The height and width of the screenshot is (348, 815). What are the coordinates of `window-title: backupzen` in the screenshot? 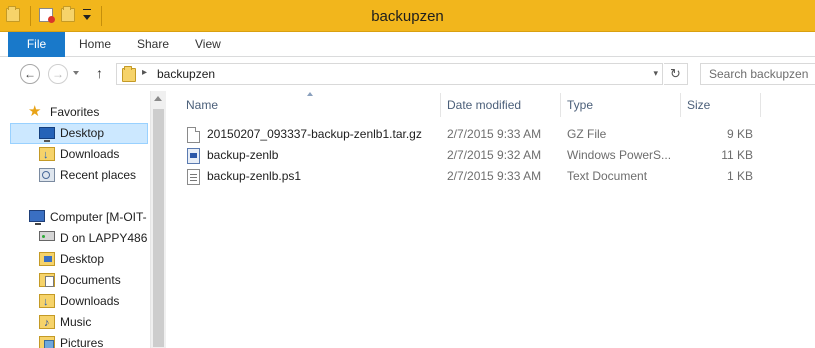 It's located at (407, 16).